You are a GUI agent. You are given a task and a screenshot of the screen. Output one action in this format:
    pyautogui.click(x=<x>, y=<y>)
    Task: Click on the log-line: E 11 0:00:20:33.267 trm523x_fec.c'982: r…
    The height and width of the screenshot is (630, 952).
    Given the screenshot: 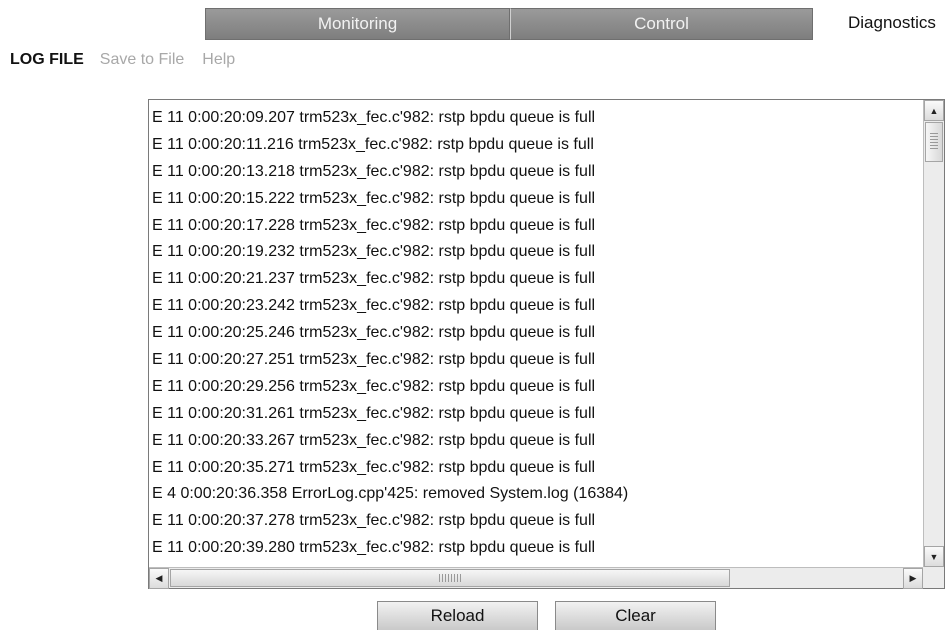 What is the action you would take?
    pyautogui.click(x=374, y=440)
    